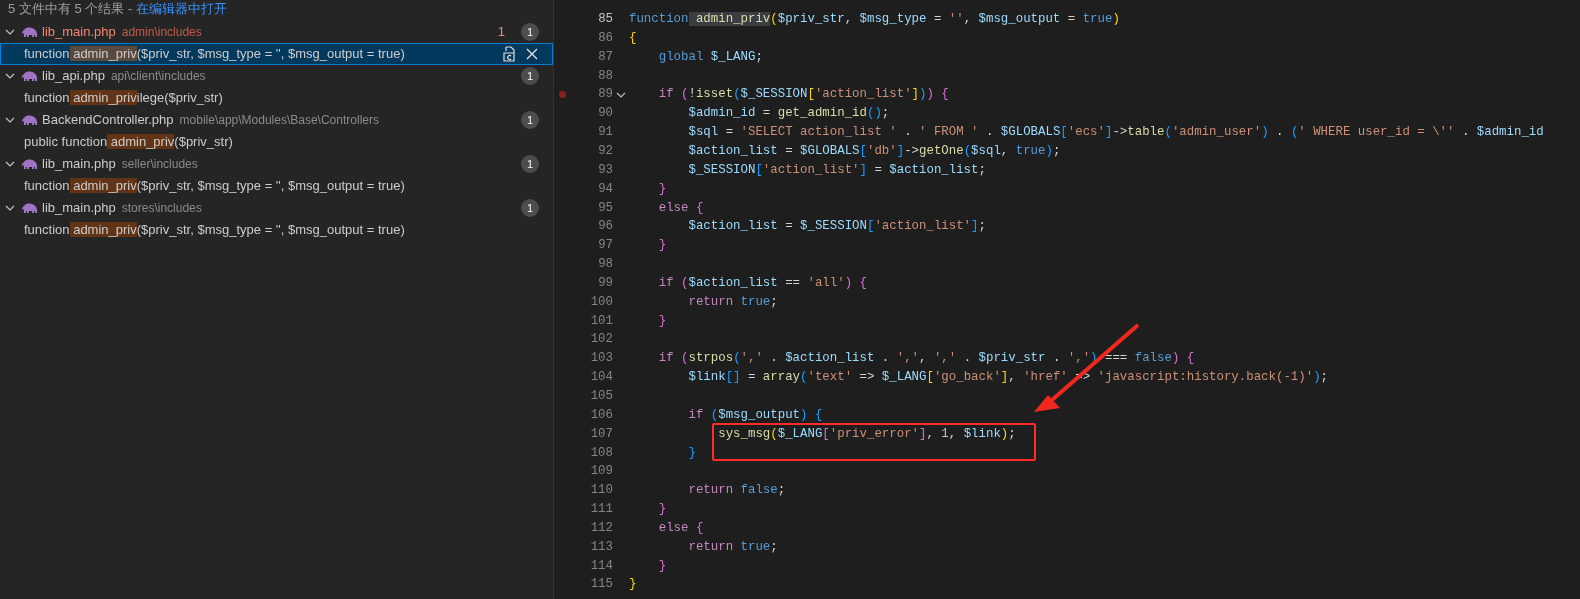  I want to click on line-number: 89, so click(605, 95).